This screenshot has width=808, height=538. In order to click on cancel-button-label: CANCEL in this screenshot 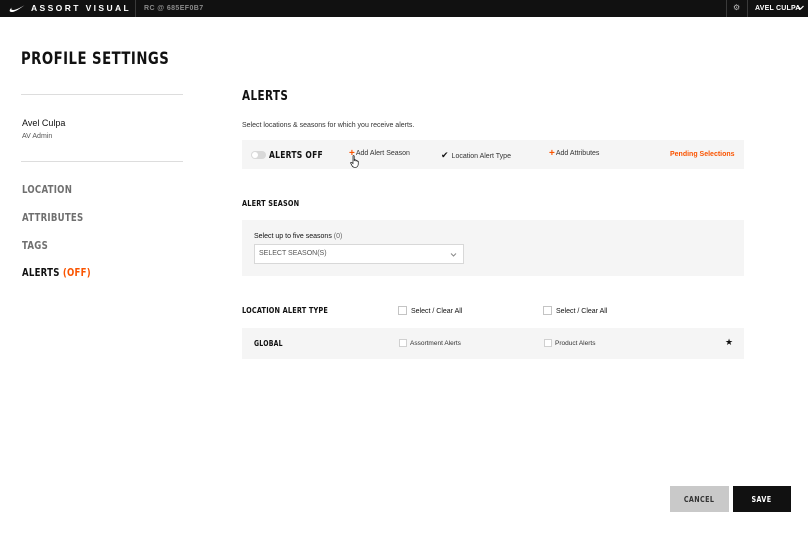, I will do `click(699, 499)`.